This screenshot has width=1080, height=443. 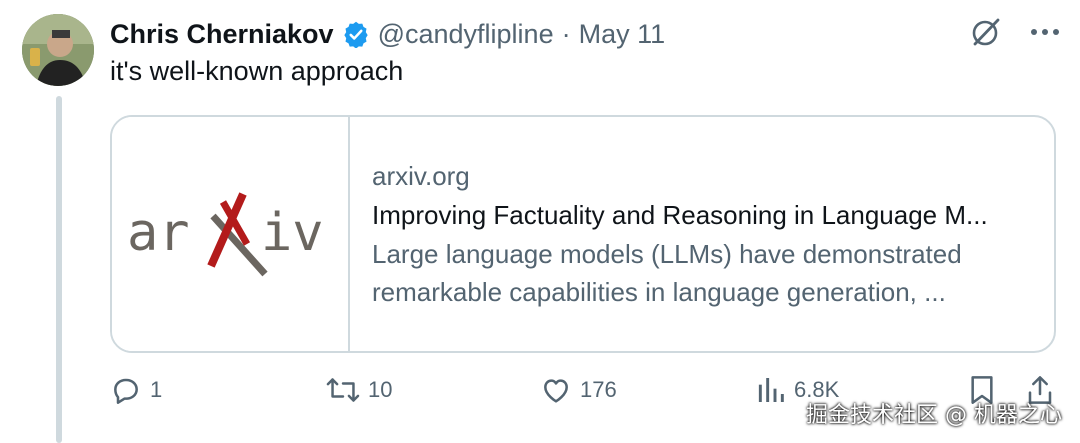 I want to click on repost-button: 10, so click(x=359, y=390).